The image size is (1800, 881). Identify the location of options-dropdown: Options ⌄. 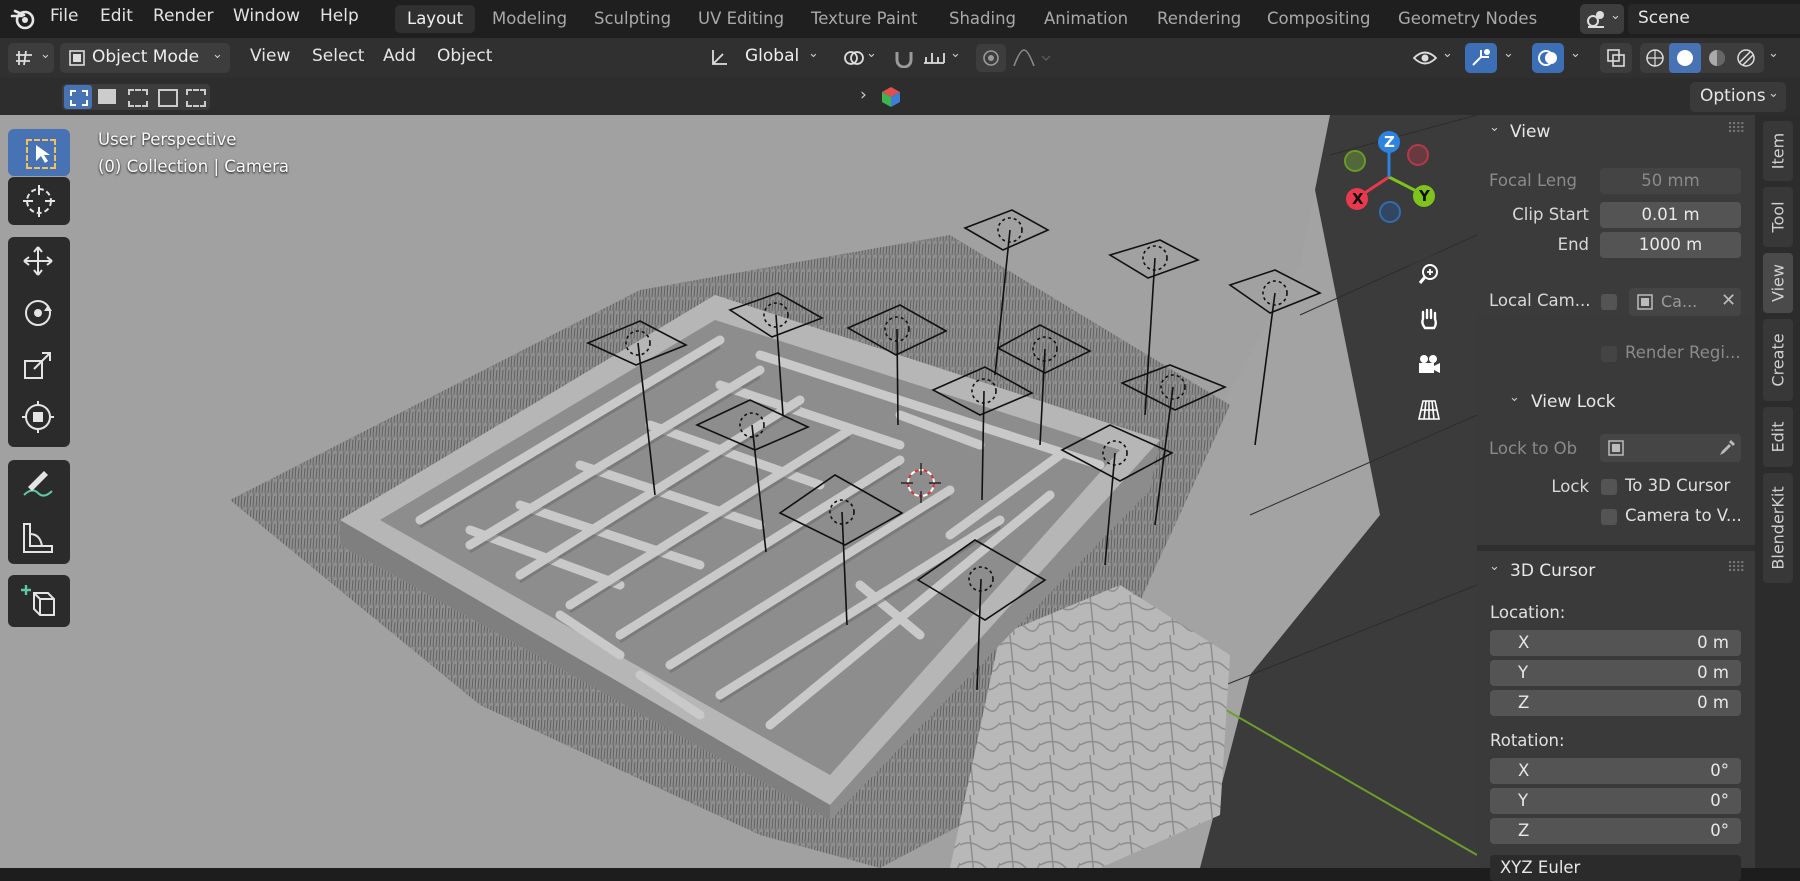
(1738, 97).